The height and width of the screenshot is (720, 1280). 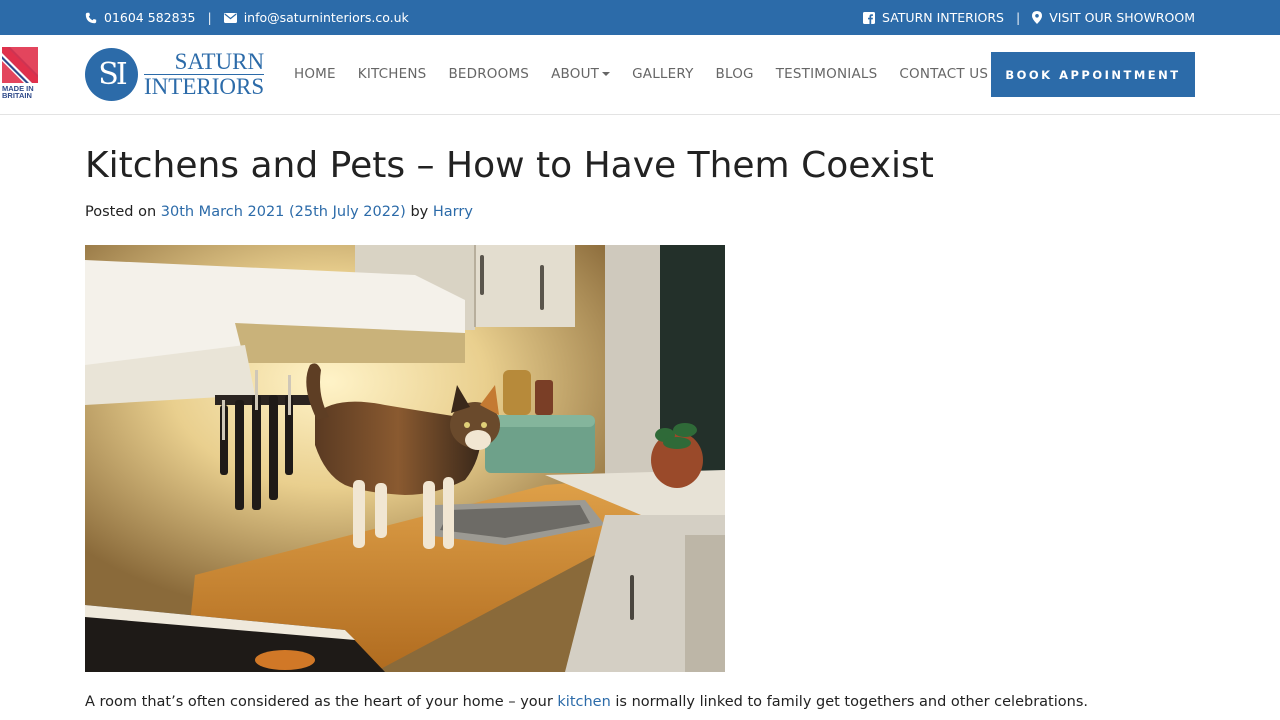 I want to click on logo-wordmark: SATURN INTERIORS, so click(x=204, y=74).